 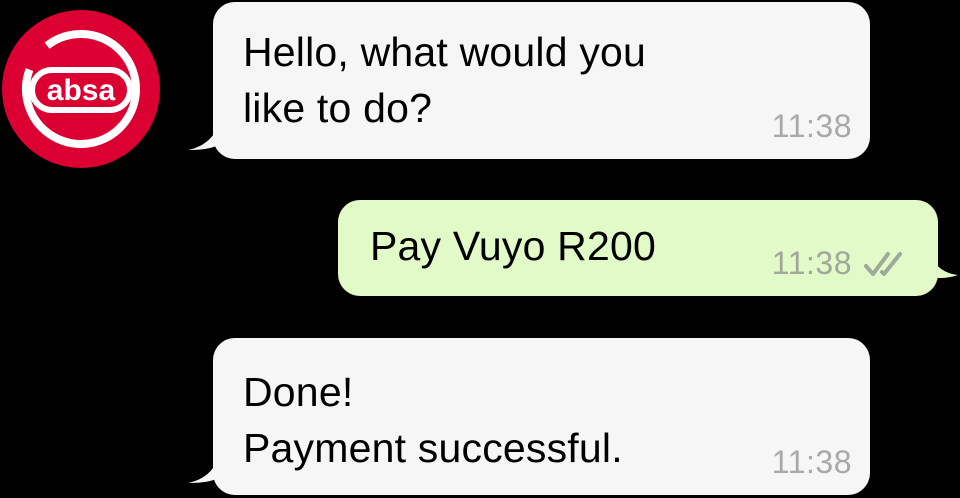 I want to click on absa-logo-avatar: absa, so click(x=81, y=89).